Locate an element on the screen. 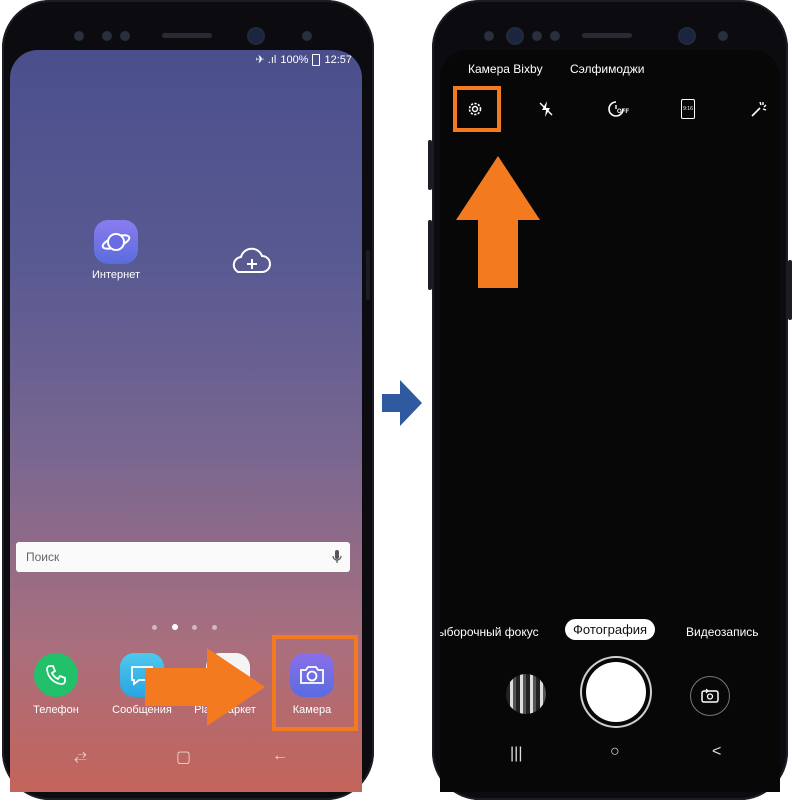  flash-off-icon is located at coordinates (546, 109).